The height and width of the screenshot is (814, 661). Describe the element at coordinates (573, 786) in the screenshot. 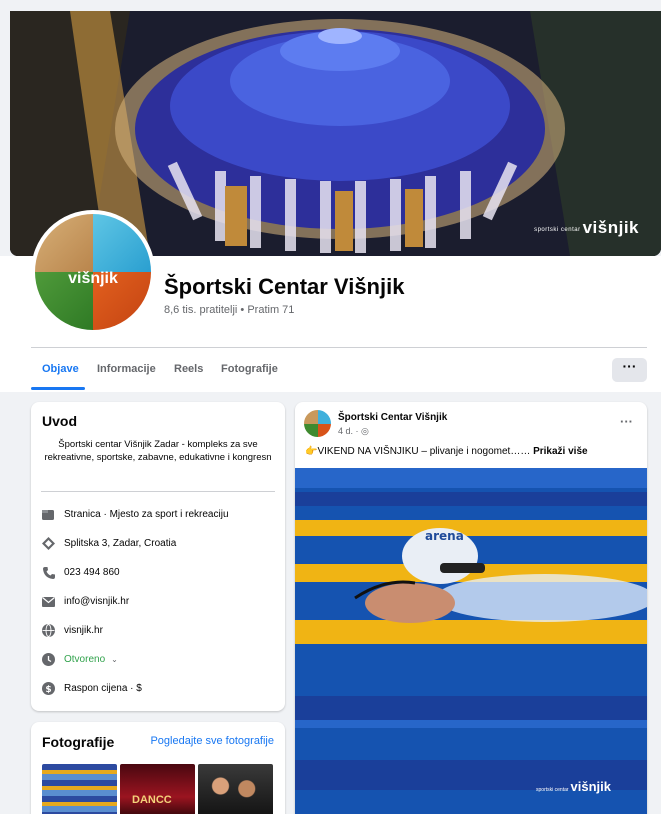

I see `post-image-logo: sportski centar višnjik` at that location.